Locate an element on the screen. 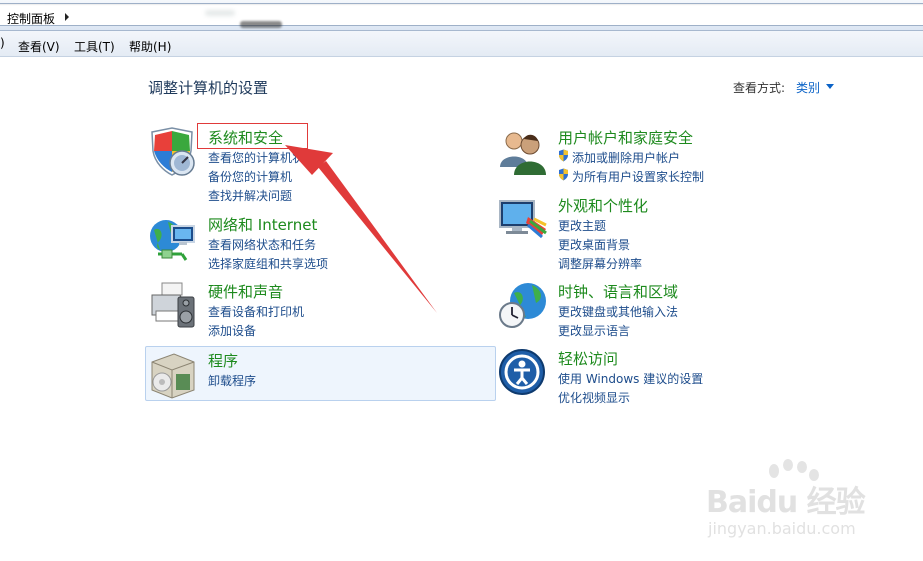 The width and height of the screenshot is (923, 561). view-by-label: 查看方式: is located at coordinates (759, 88).